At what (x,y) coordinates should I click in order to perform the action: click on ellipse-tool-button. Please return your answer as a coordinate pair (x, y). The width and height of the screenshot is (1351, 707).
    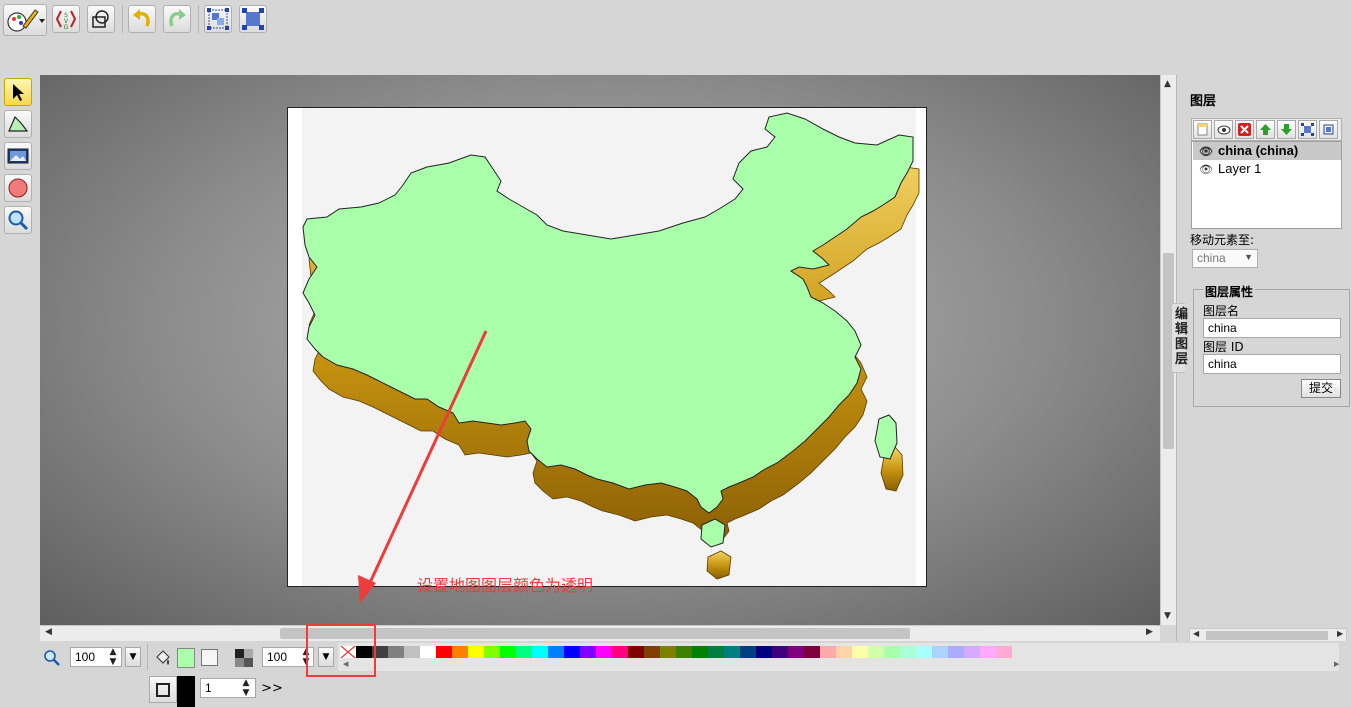
    Looking at the image, I should click on (18, 188).